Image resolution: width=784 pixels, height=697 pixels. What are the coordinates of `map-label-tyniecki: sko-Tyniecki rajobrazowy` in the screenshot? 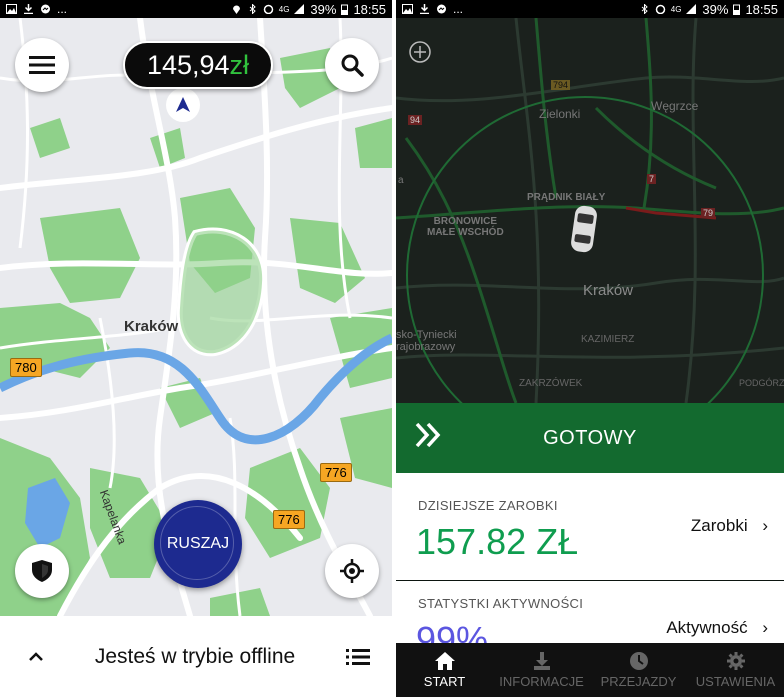 It's located at (426, 341).